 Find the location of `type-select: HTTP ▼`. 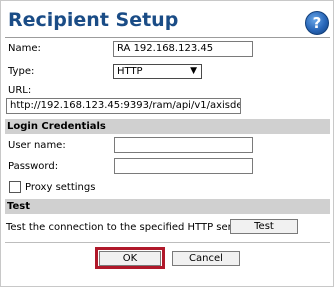

type-select: HTTP ▼ is located at coordinates (157, 71).